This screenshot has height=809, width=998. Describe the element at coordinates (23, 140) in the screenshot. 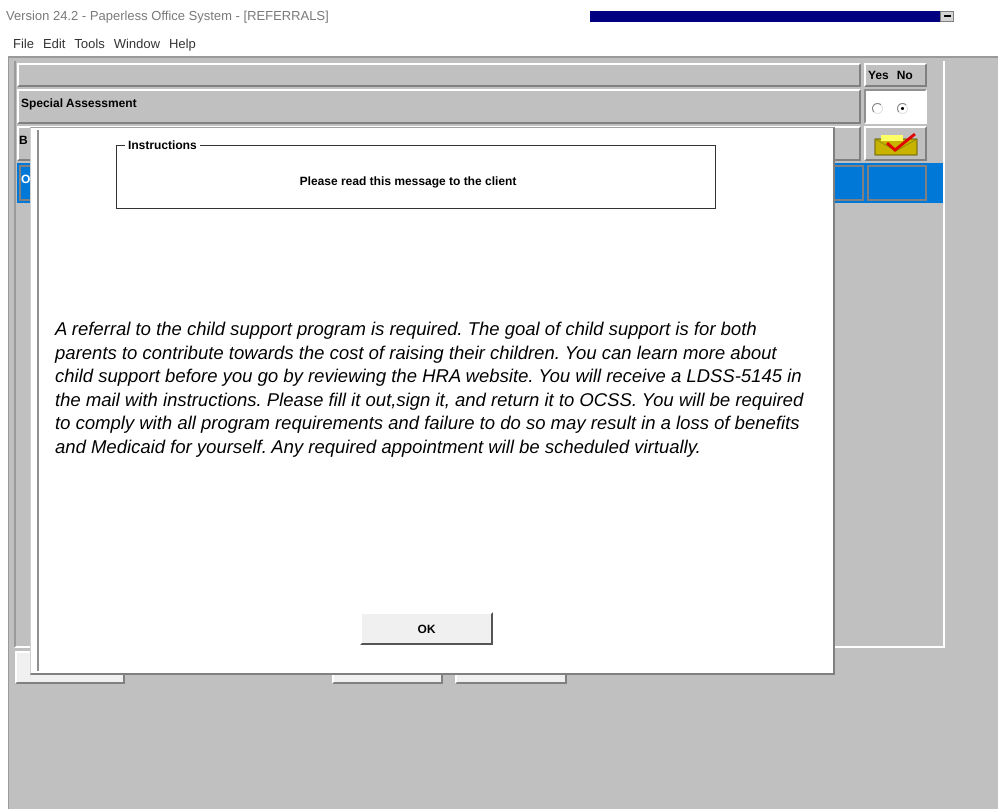

I see `question-label: B` at that location.